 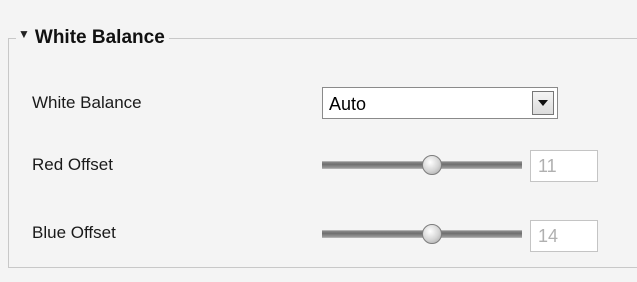 I want to click on collapse-triangle-icon: ▼, so click(x=24, y=34).